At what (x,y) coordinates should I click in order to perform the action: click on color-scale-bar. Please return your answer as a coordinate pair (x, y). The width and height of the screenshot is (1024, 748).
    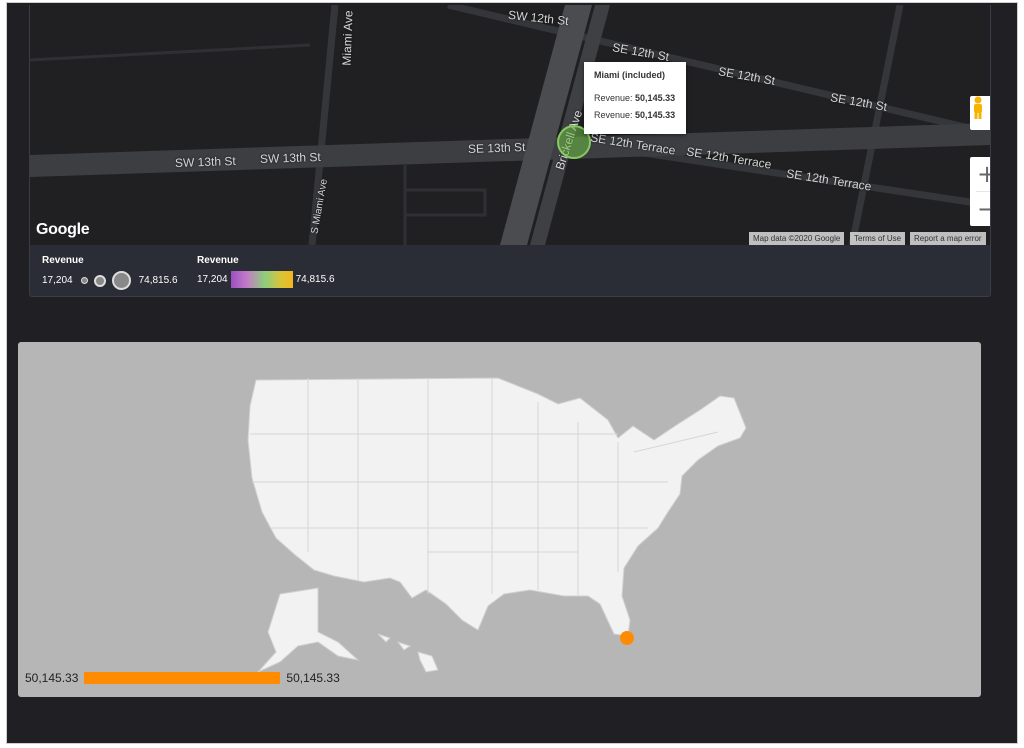
    Looking at the image, I should click on (182, 678).